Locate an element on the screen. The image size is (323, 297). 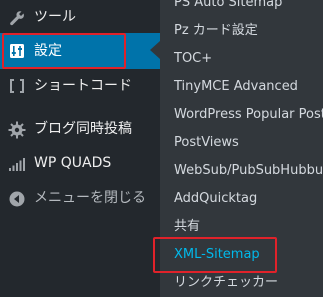
menu-item-label: ショートコード is located at coordinates (83, 86).